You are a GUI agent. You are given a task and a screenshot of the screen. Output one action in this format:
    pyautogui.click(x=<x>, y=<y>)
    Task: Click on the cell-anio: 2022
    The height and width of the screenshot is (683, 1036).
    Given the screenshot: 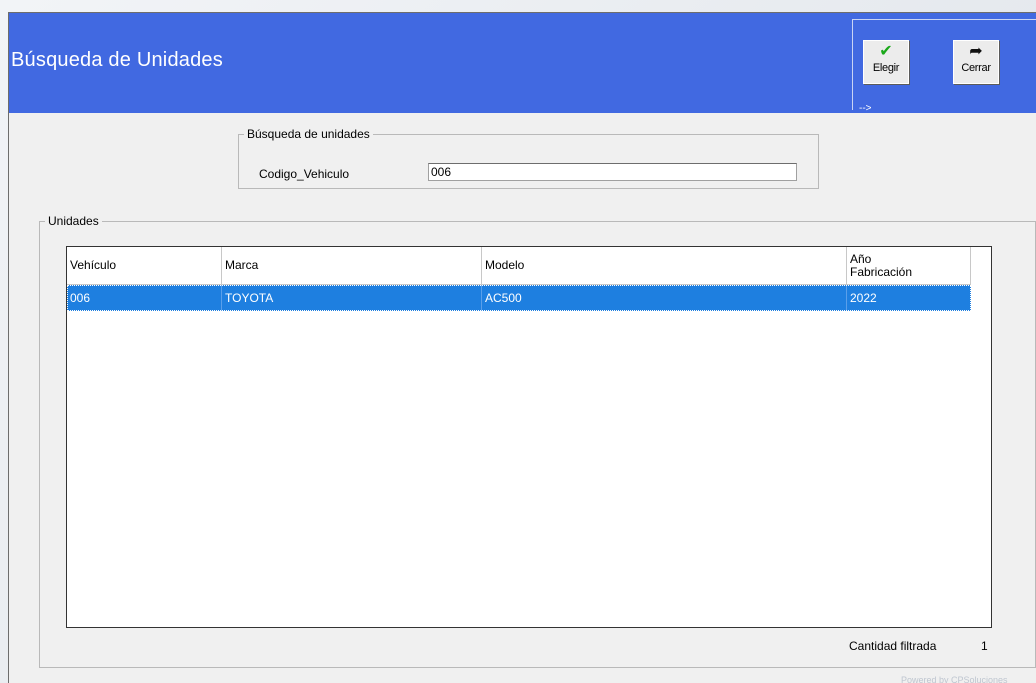 What is the action you would take?
    pyautogui.click(x=863, y=298)
    